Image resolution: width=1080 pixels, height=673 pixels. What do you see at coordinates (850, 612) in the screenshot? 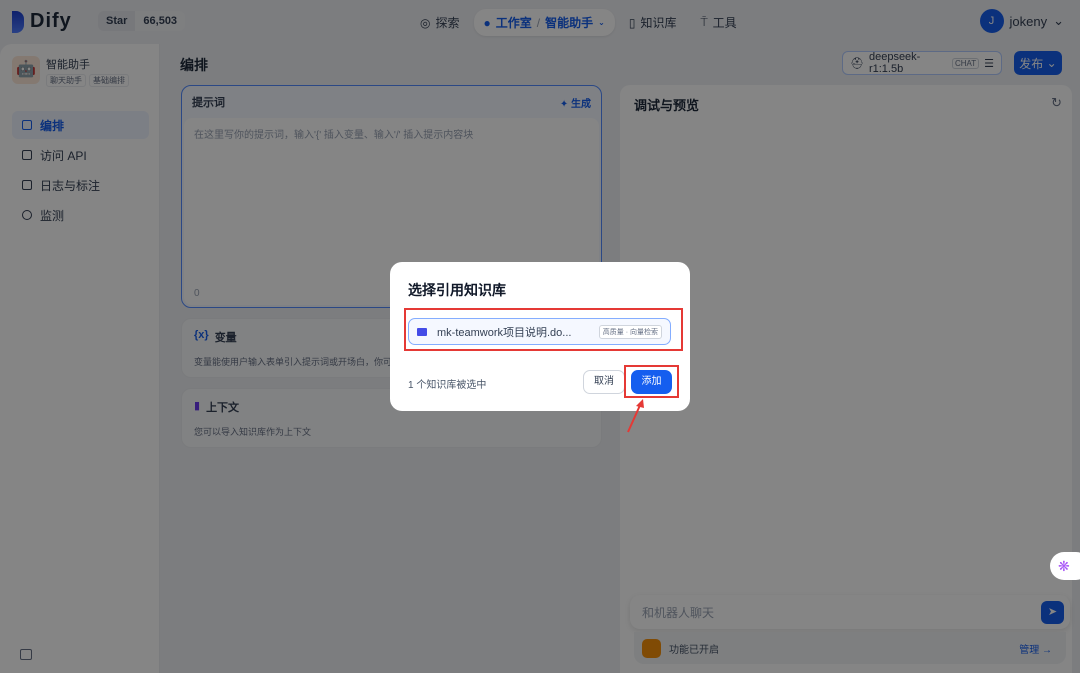
I see `chat-input: 和机器人聊天 ➤` at bounding box center [850, 612].